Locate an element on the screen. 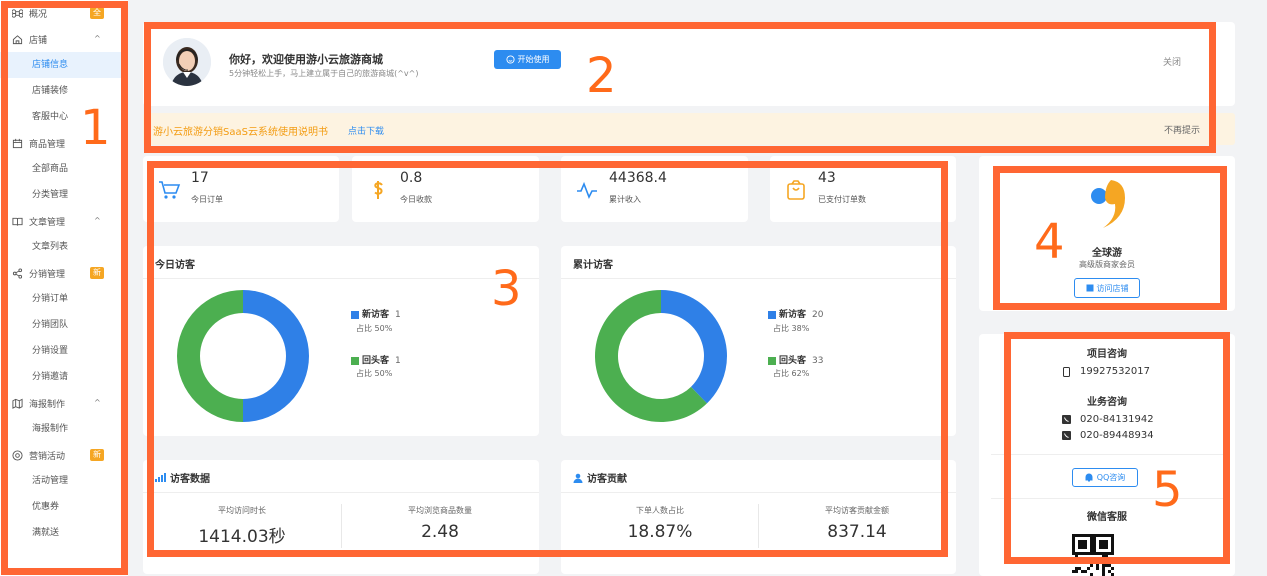  donut-slice-new-visitor is located at coordinates (276, 356).